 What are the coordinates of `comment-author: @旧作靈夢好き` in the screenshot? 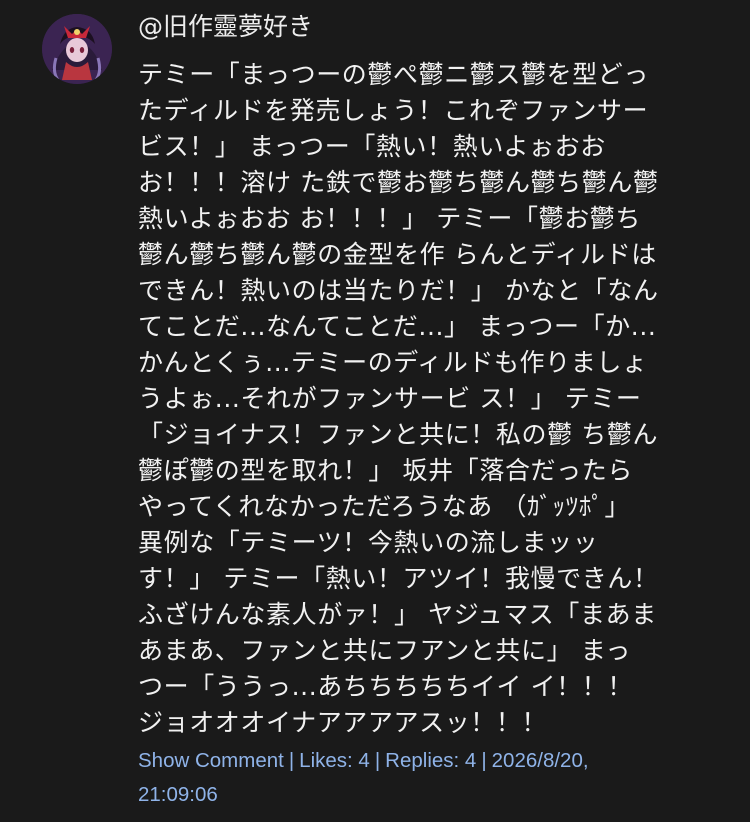 It's located at (225, 27).